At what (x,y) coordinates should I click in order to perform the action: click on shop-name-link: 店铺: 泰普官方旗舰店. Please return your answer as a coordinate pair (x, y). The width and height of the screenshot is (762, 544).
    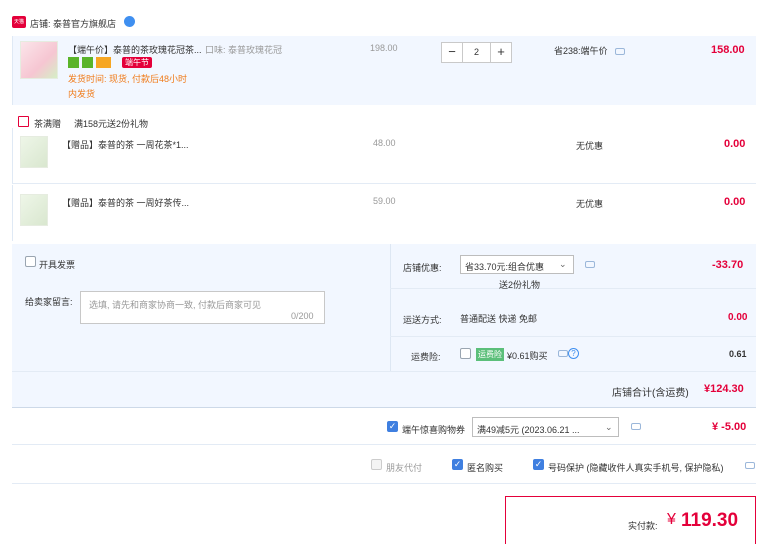
    Looking at the image, I should click on (73, 23).